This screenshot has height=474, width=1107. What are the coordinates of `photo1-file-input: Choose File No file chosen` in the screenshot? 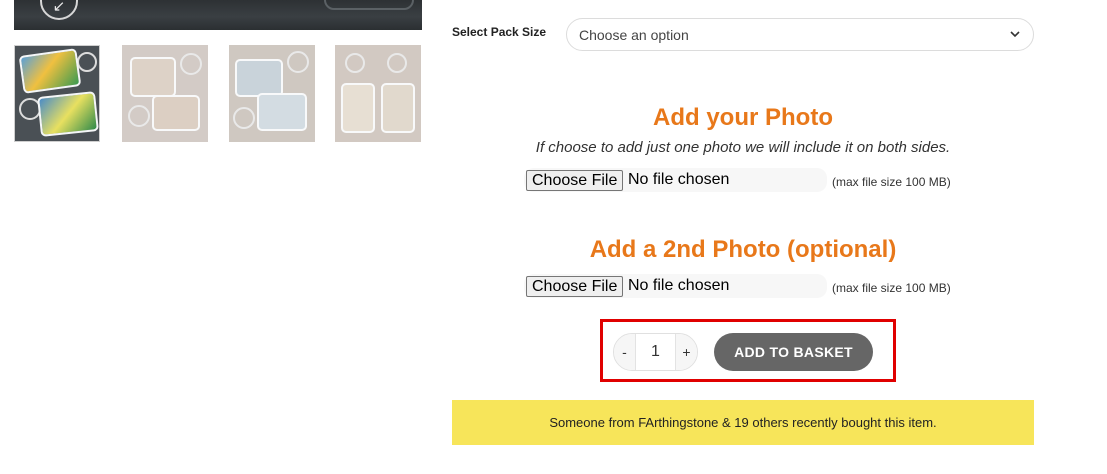 It's located at (675, 180).